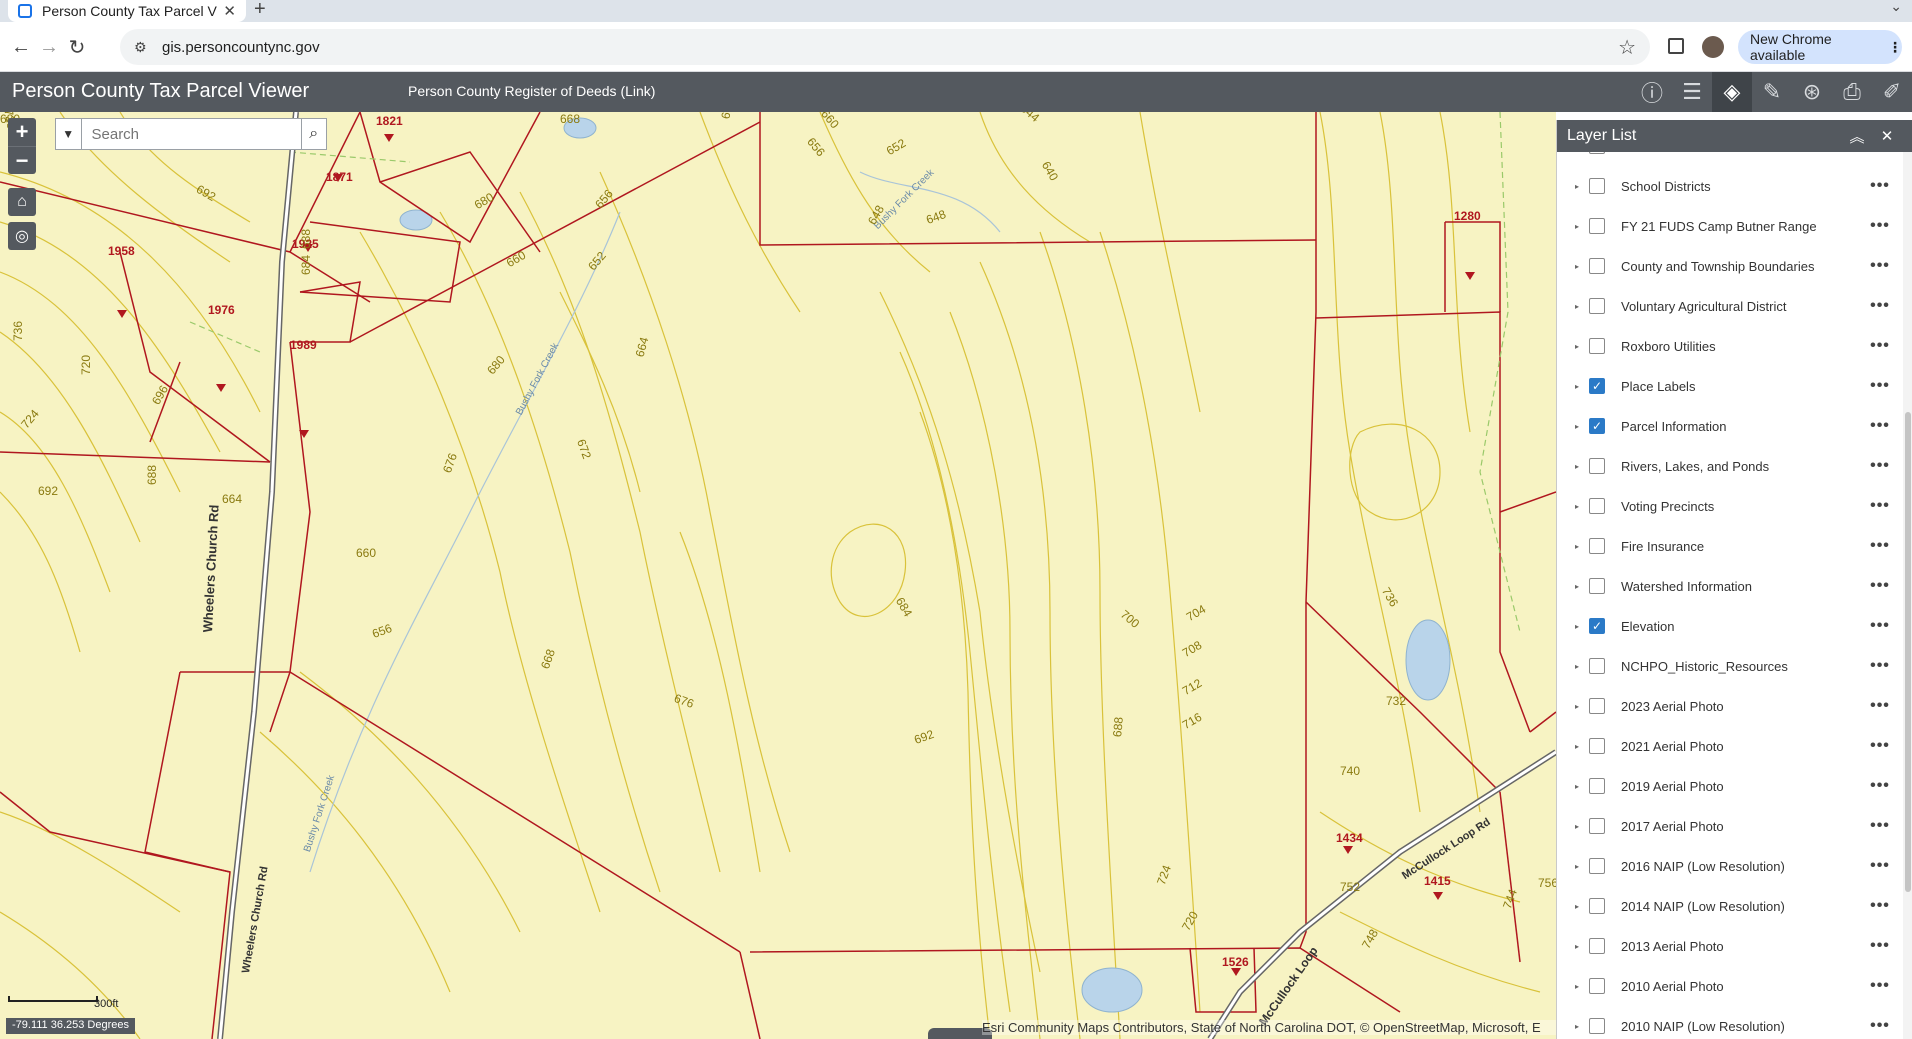 The height and width of the screenshot is (1039, 1912). What do you see at coordinates (1730, 546) in the screenshot?
I see `layer-row: ▸ Fire Insurance •••` at bounding box center [1730, 546].